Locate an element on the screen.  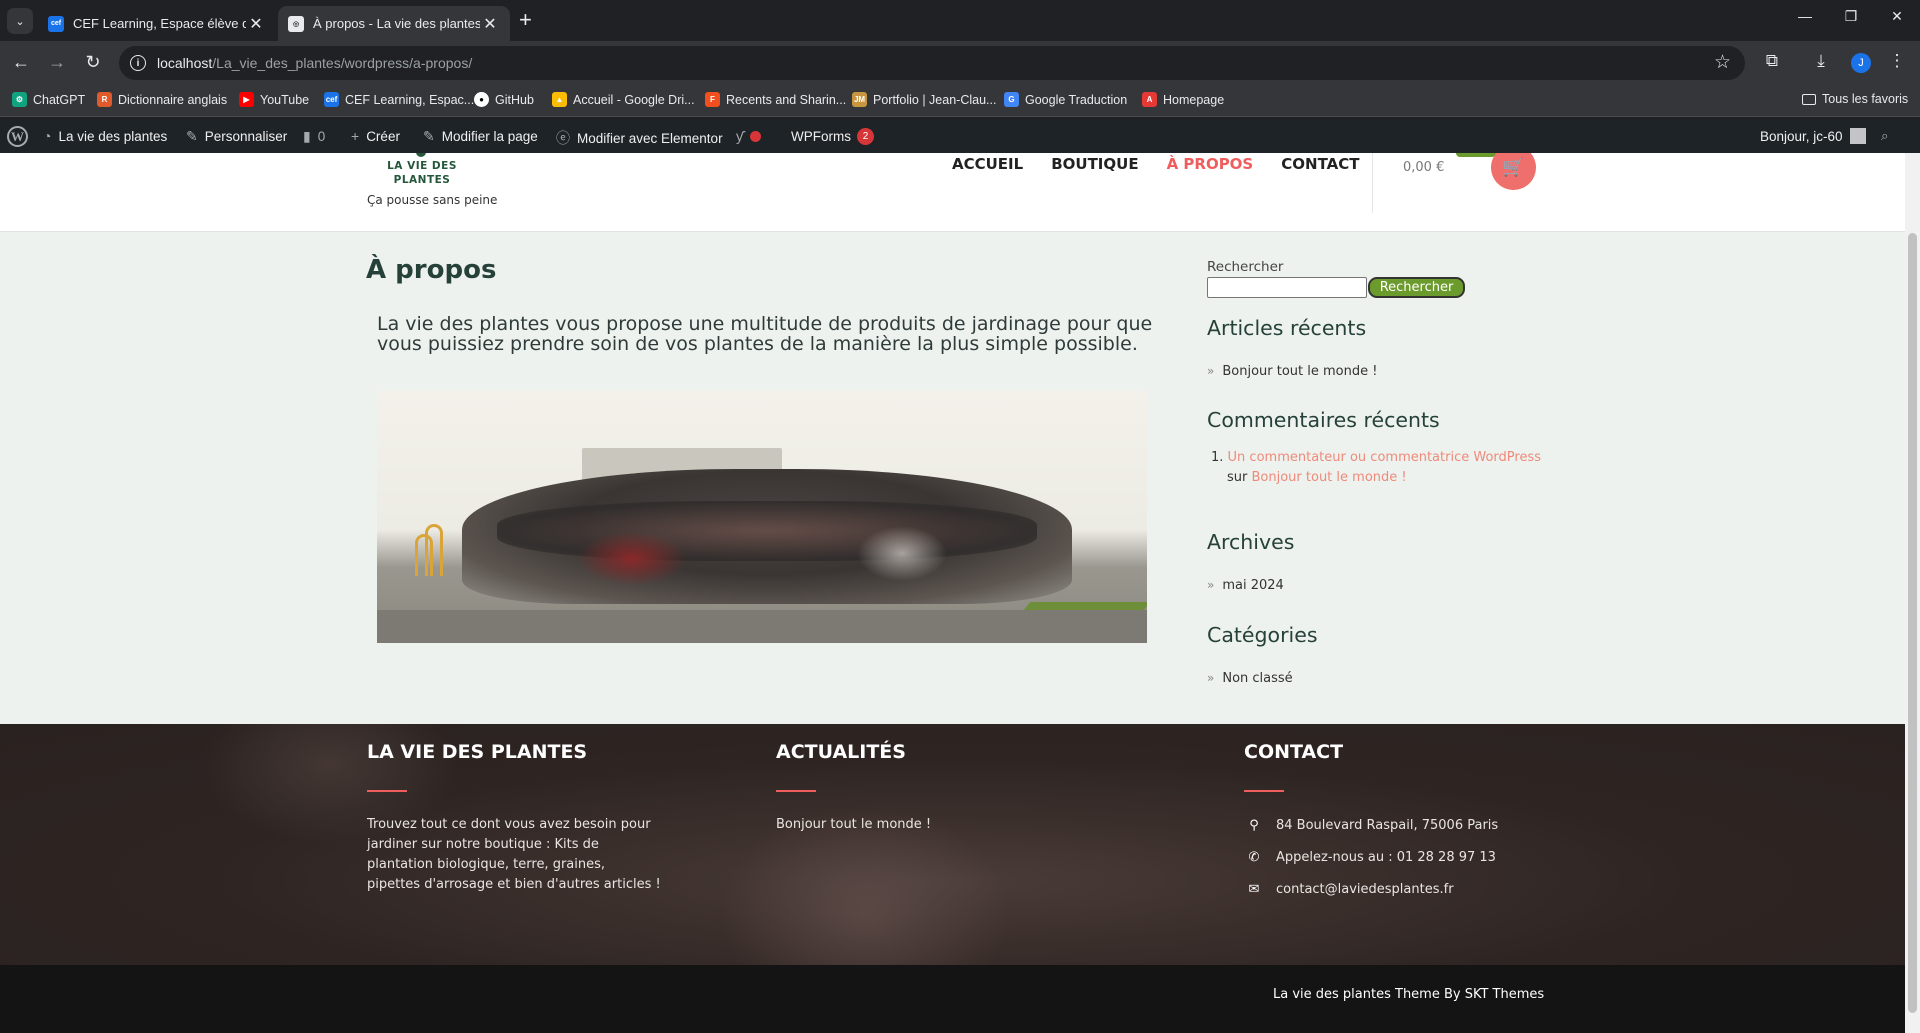
scrollbar-thumb is located at coordinates (1912, 623).